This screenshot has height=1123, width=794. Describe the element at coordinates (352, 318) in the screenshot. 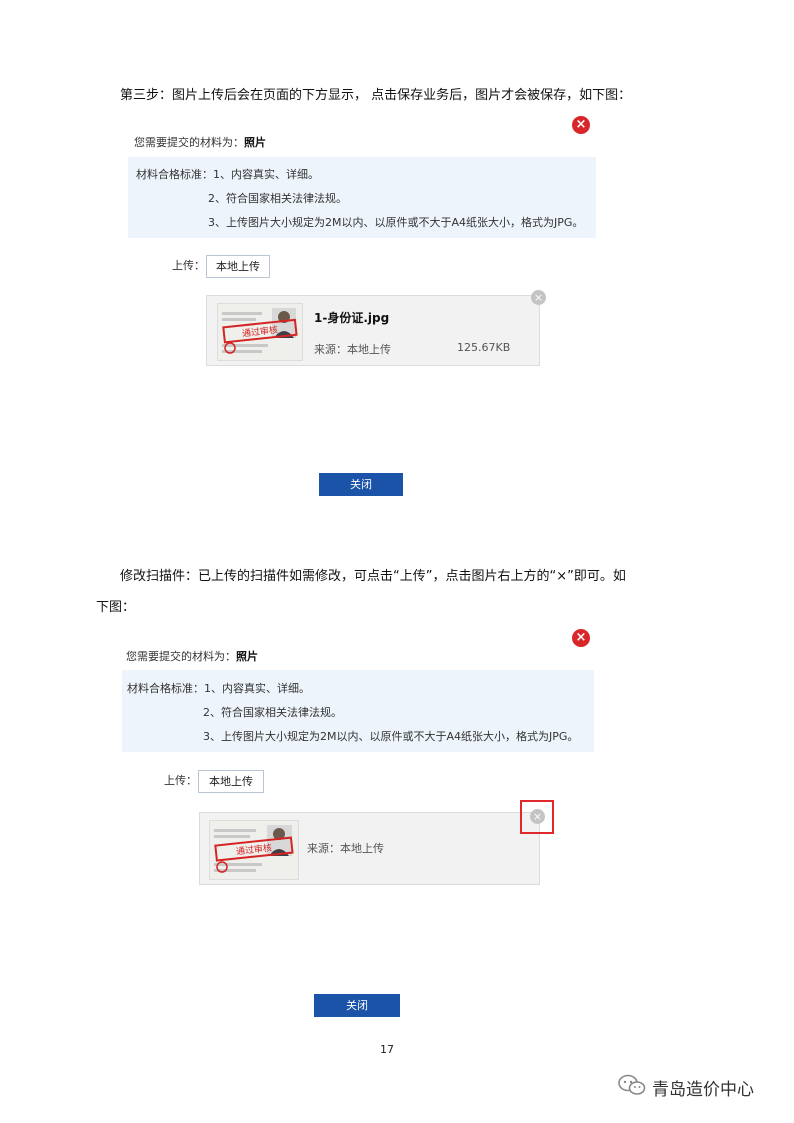

I see `file-name: 1-身份证.jpg` at that location.